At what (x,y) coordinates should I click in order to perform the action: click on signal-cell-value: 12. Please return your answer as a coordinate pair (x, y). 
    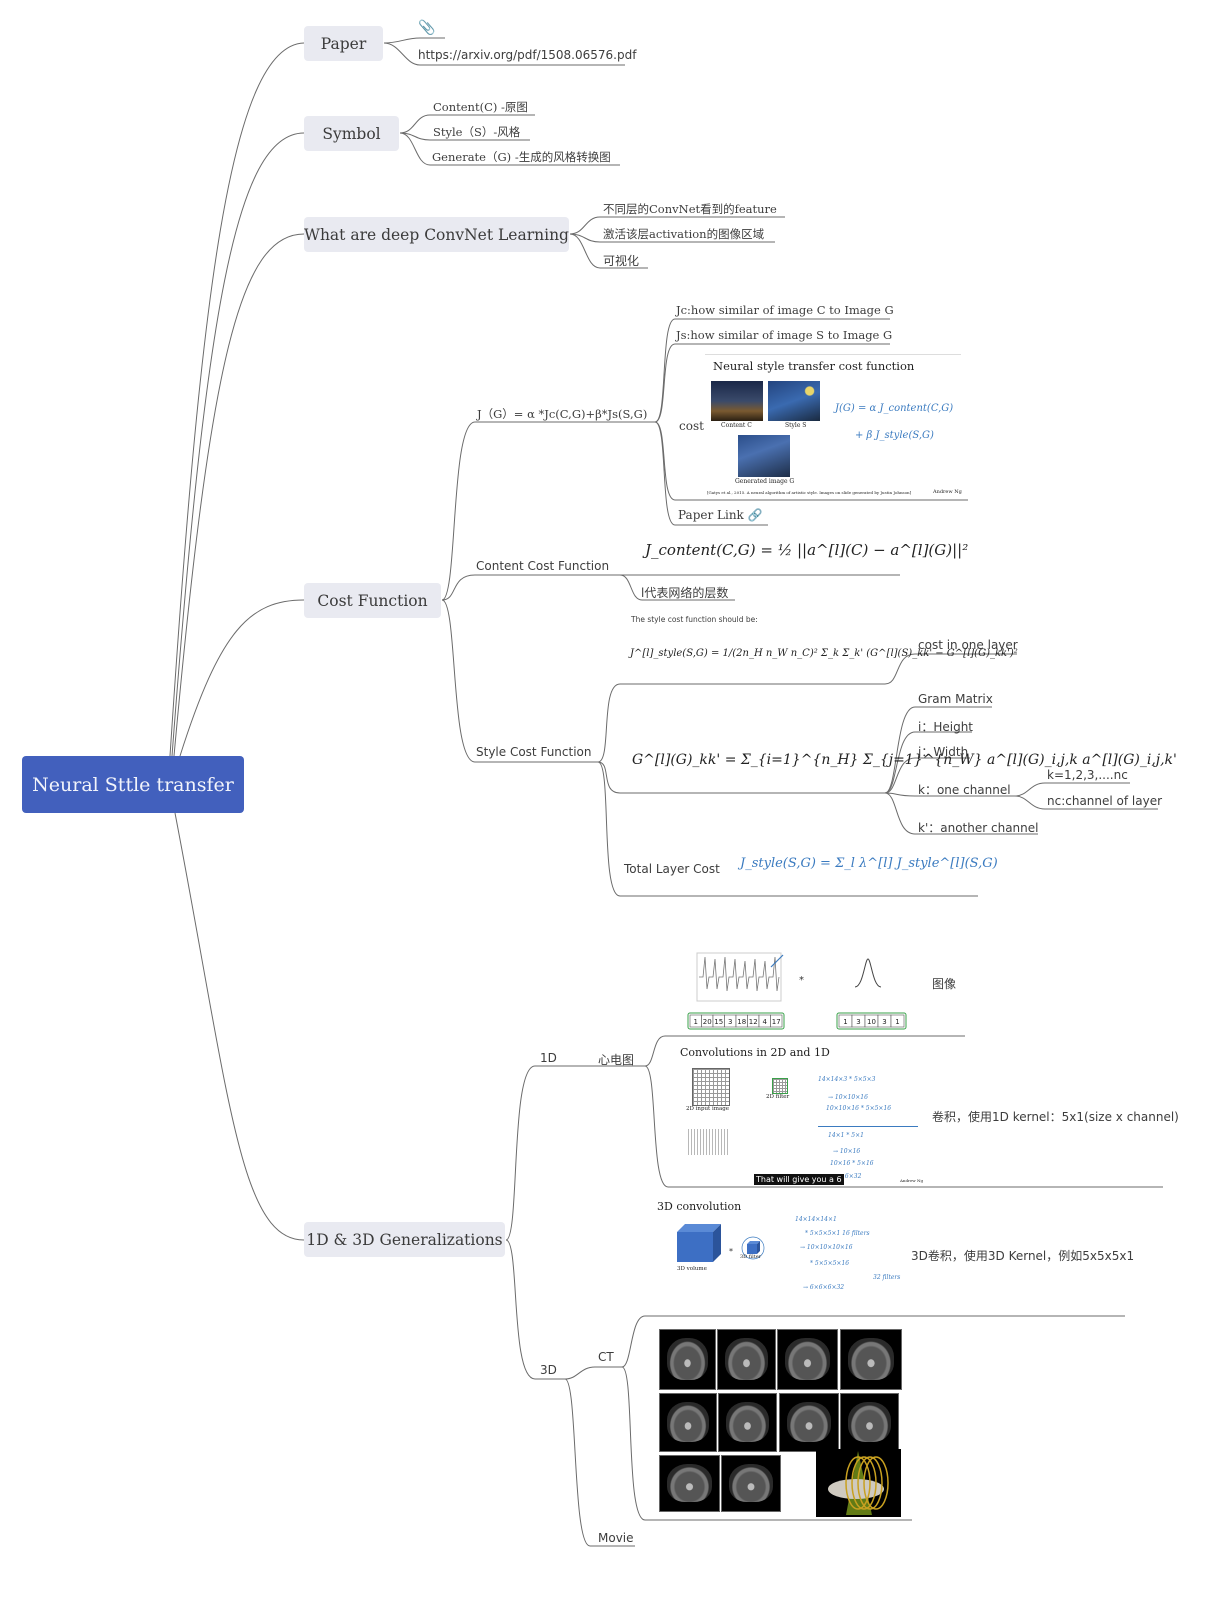
    Looking at the image, I should click on (753, 1022).